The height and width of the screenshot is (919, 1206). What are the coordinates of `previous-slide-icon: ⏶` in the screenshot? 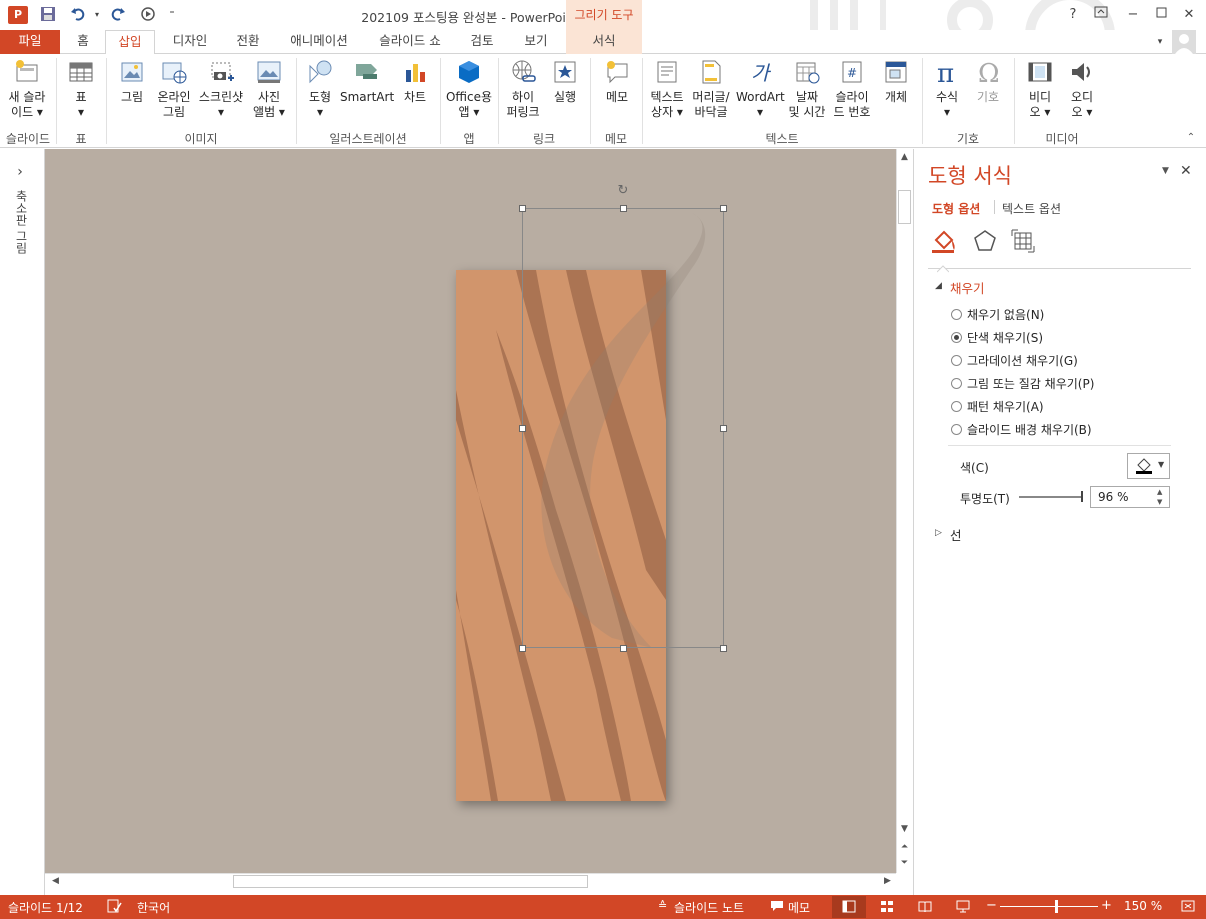 It's located at (904, 847).